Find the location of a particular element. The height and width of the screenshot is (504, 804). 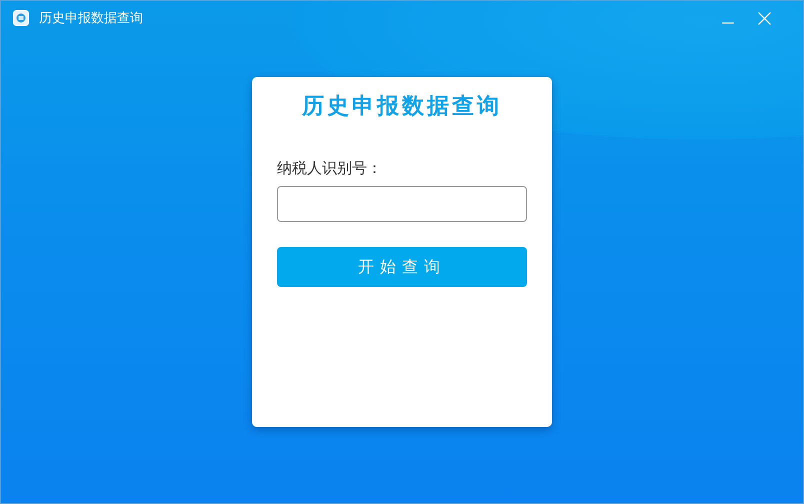

close-icon is located at coordinates (764, 18).